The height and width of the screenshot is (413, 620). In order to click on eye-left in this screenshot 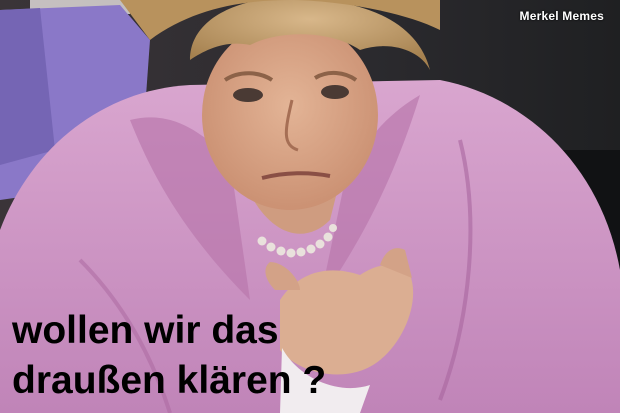, I will do `click(248, 95)`.